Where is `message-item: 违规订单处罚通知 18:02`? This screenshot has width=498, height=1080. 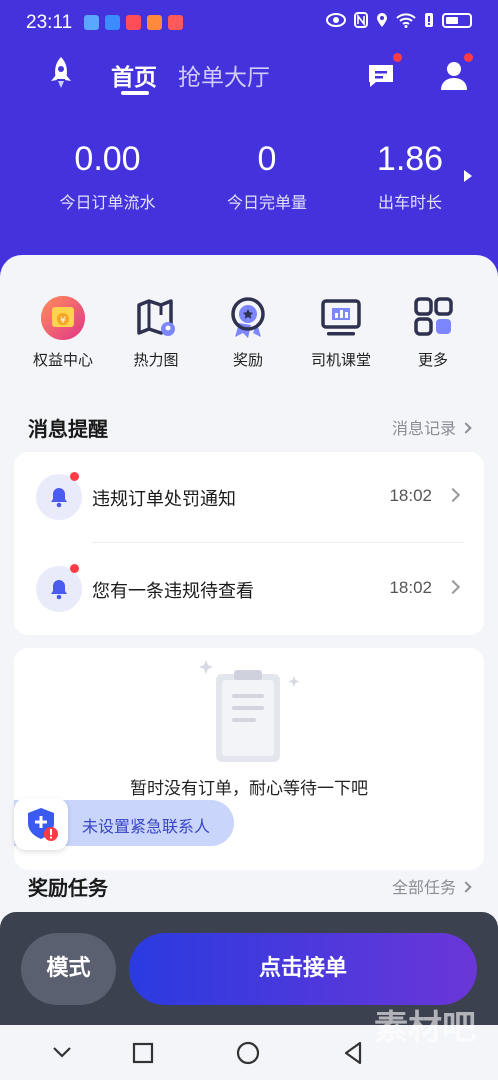
message-item: 违规订单处罚通知 18:02 is located at coordinates (249, 497).